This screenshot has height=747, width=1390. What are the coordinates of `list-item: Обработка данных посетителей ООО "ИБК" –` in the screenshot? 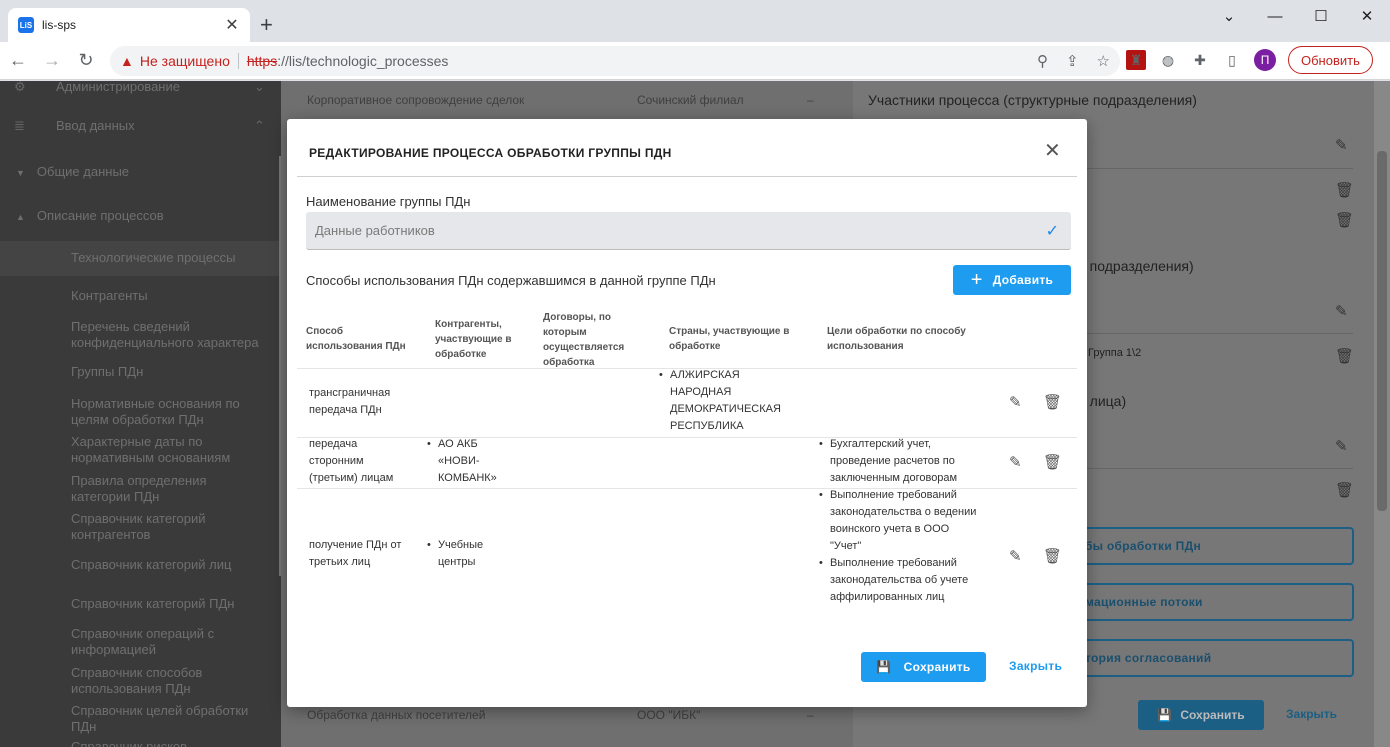 It's located at (567, 715).